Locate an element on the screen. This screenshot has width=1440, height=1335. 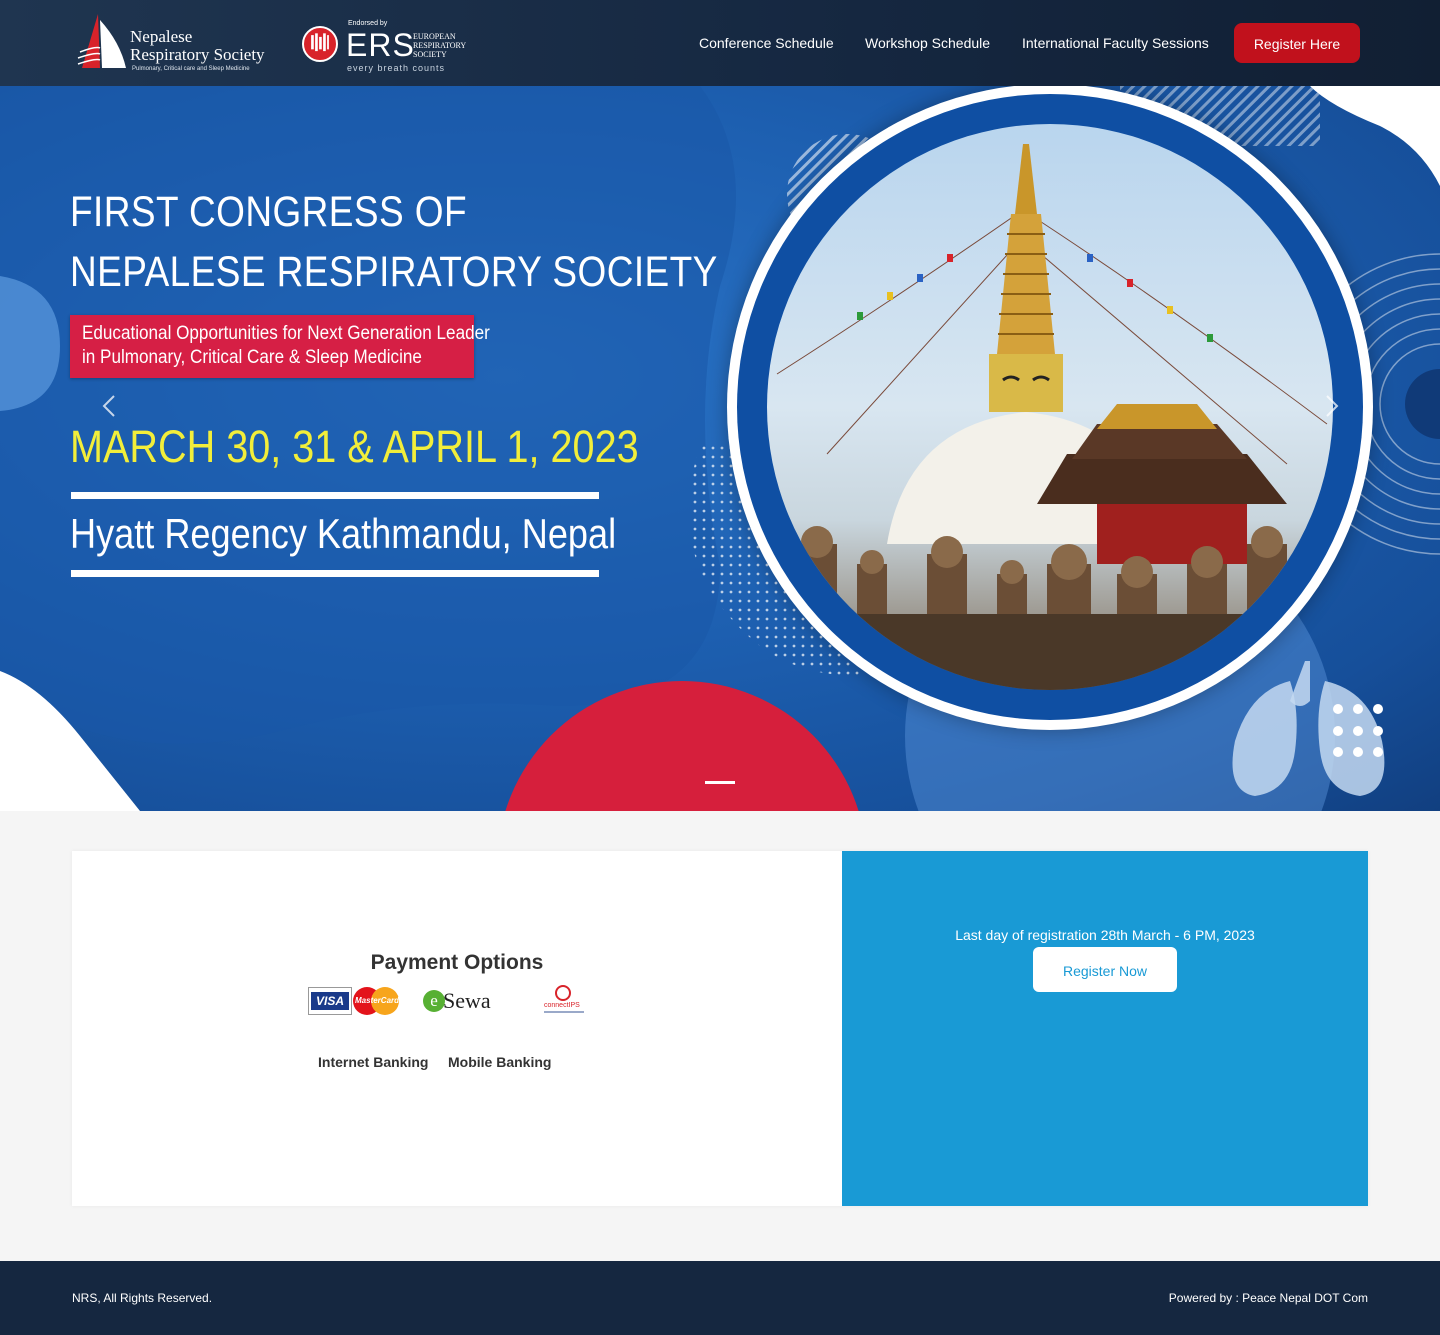
esewa-logo: e Sewa is located at coordinates (463, 1001).